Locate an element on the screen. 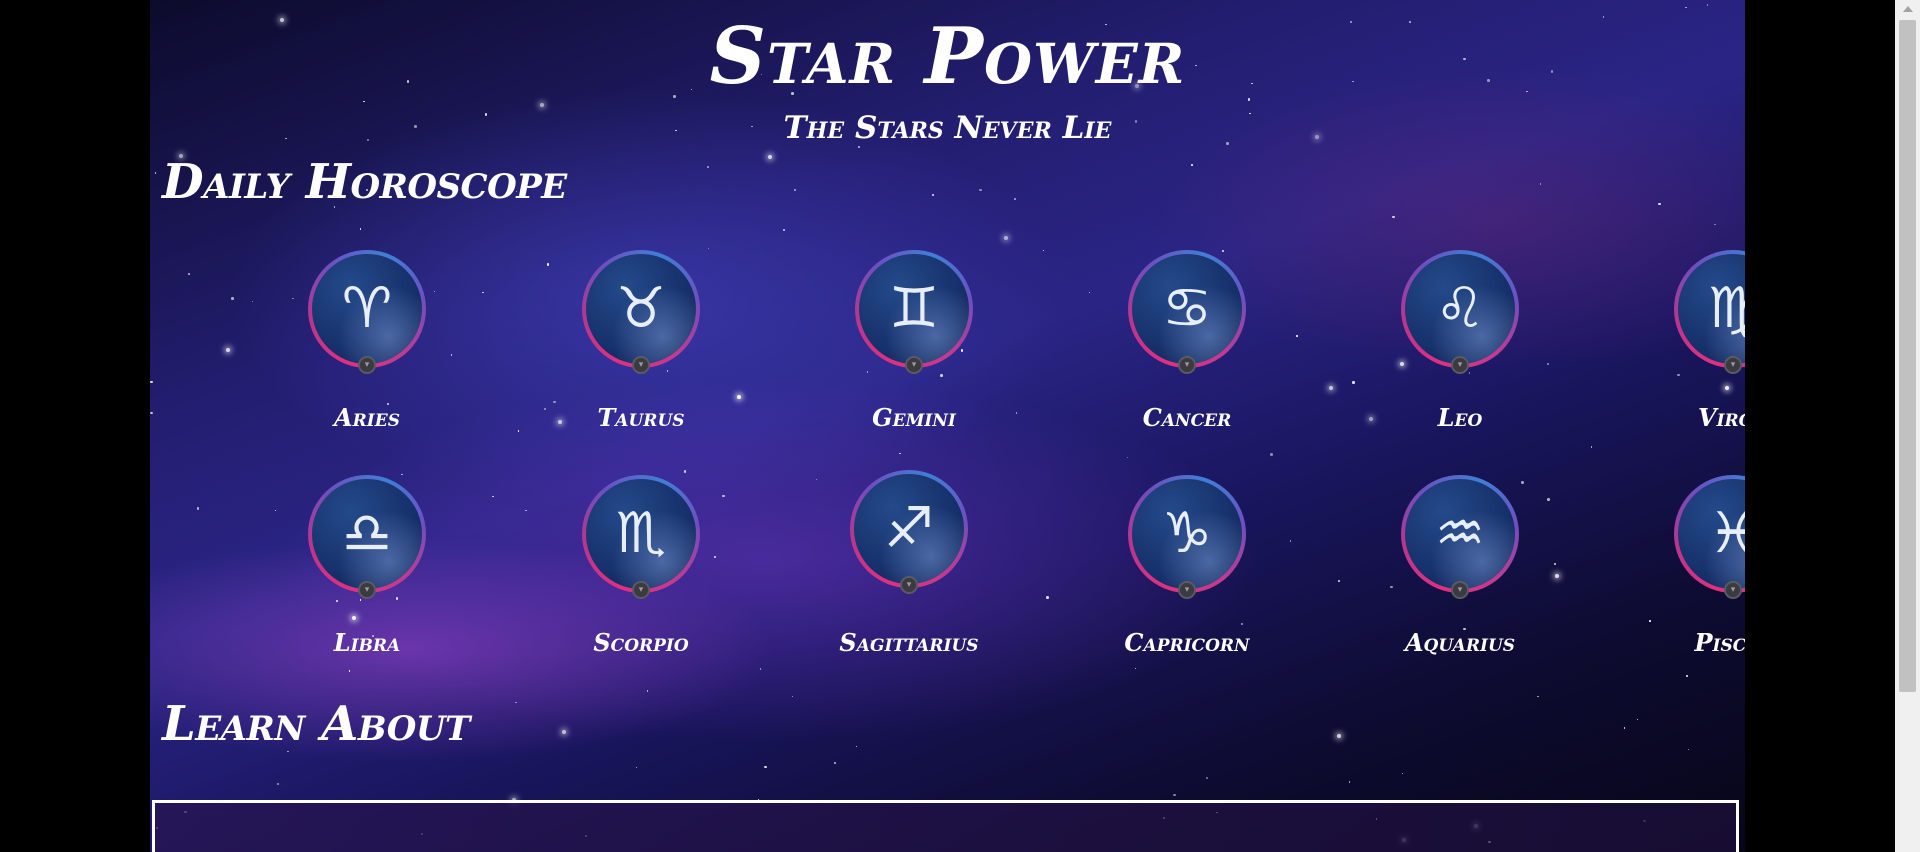  daily-horoscope-heading: Daily Horoscope is located at coordinates (364, 182).